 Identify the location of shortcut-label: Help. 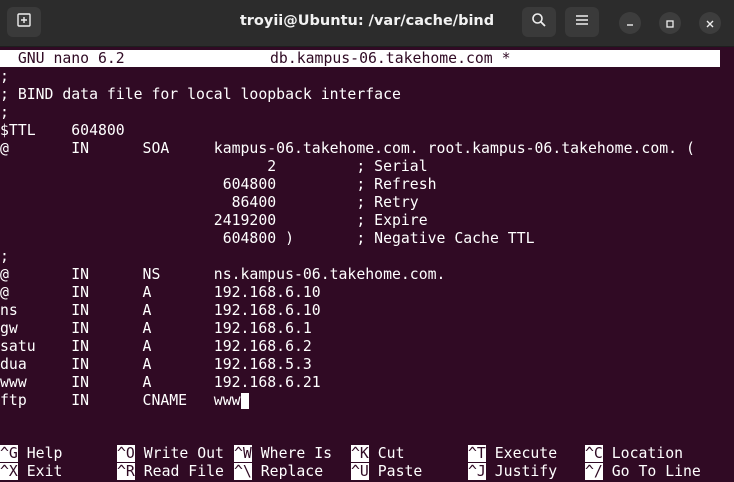
(44, 453).